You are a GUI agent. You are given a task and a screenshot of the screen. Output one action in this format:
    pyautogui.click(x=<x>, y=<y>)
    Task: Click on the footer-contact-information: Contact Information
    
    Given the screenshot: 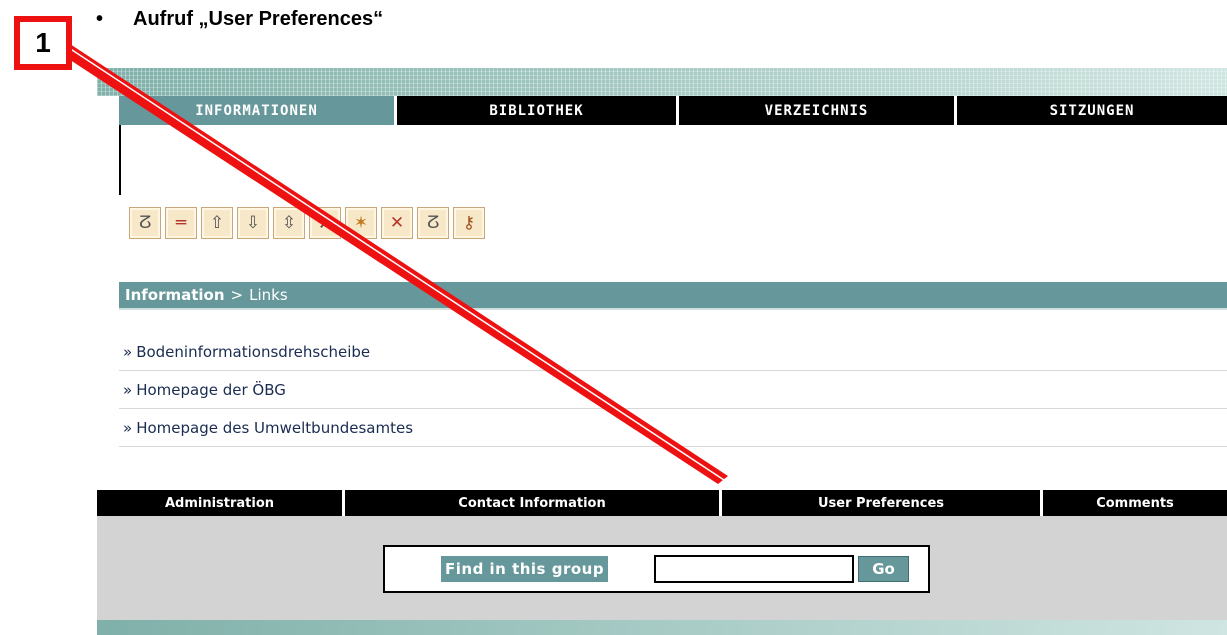 What is the action you would take?
    pyautogui.click(x=530, y=503)
    